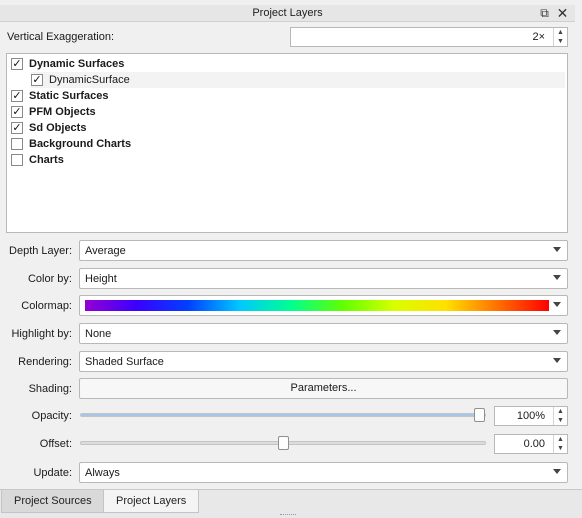  I want to click on opacity-value: 100%, so click(530, 416).